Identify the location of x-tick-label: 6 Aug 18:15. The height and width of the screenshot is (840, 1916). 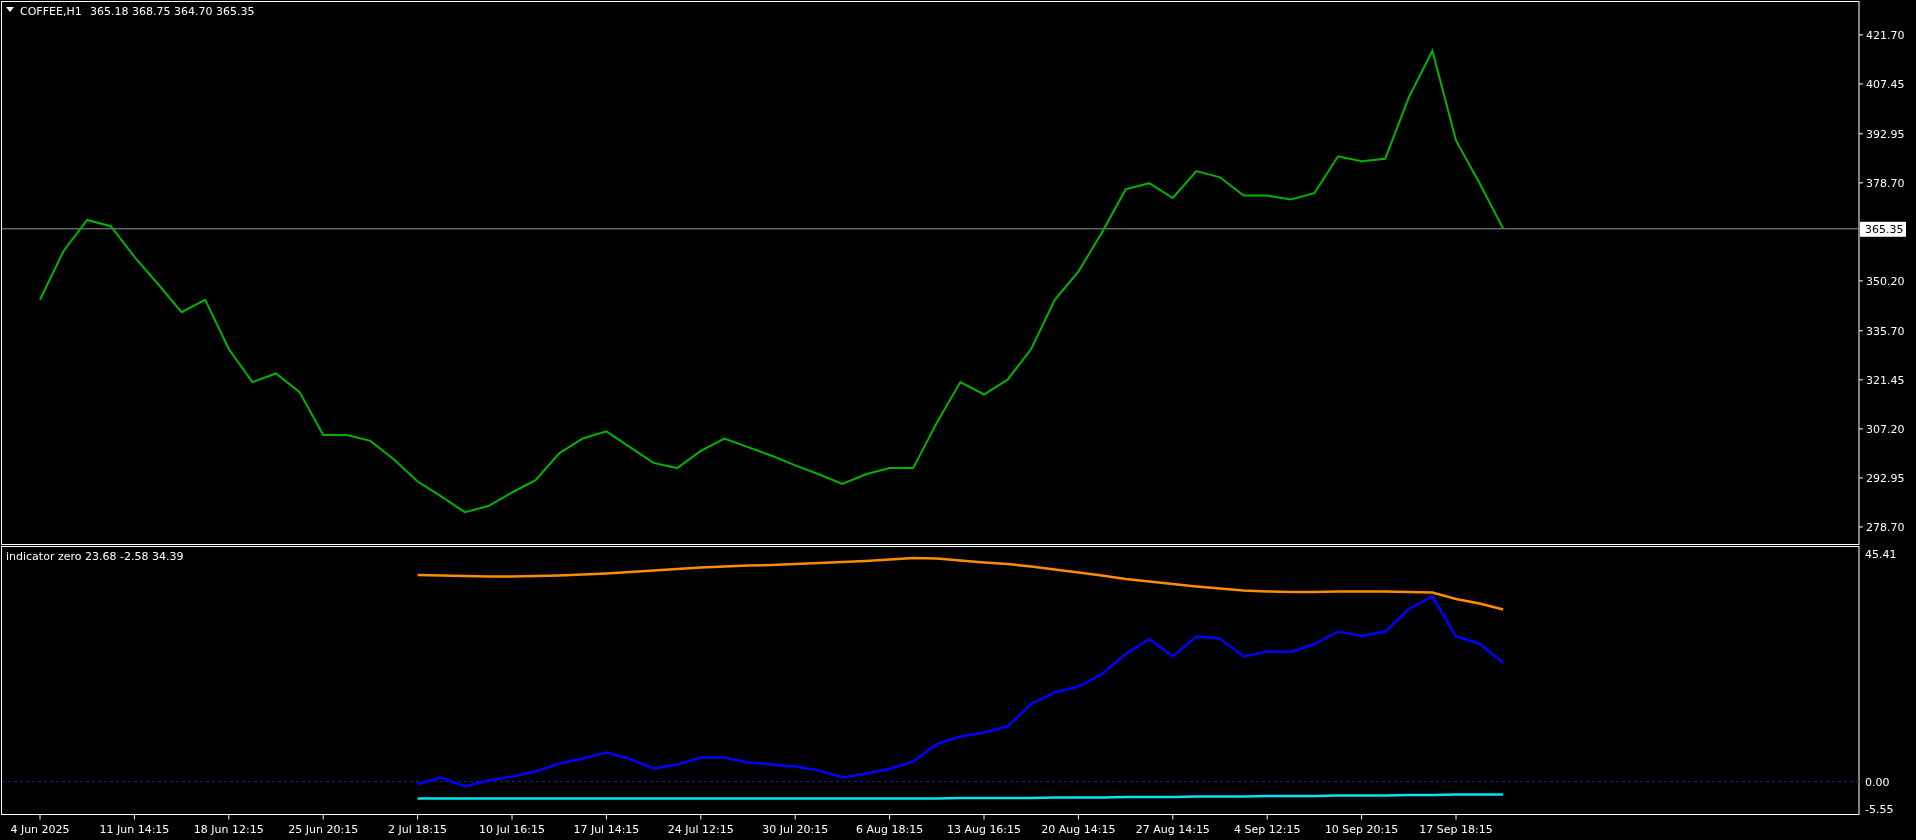
(890, 829).